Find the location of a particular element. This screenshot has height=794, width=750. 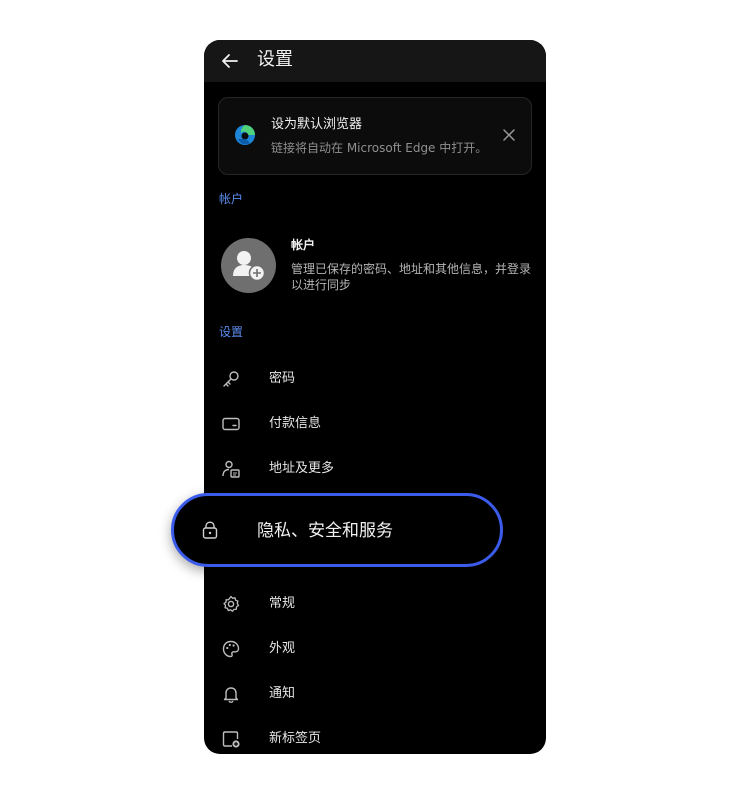

menu-label: 外观 is located at coordinates (282, 648).